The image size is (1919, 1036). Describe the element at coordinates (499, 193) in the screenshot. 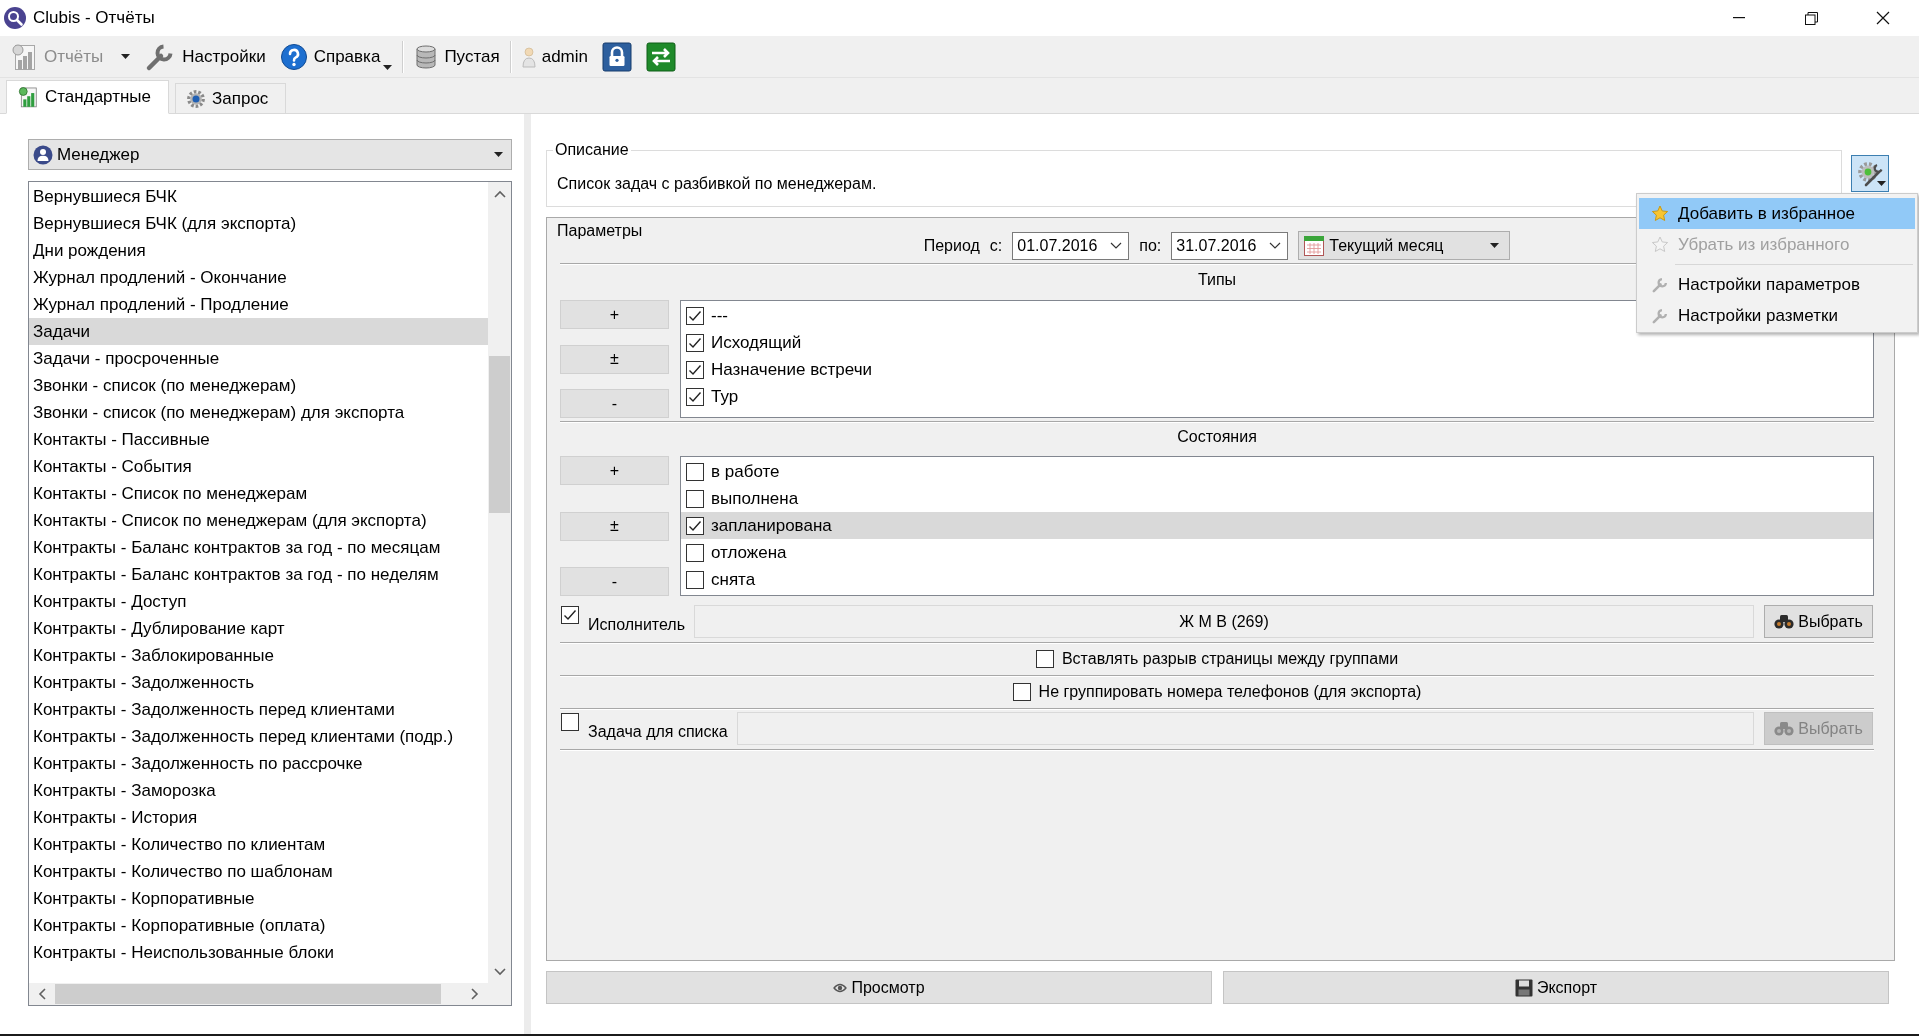

I see `chevron-up-icon` at that location.